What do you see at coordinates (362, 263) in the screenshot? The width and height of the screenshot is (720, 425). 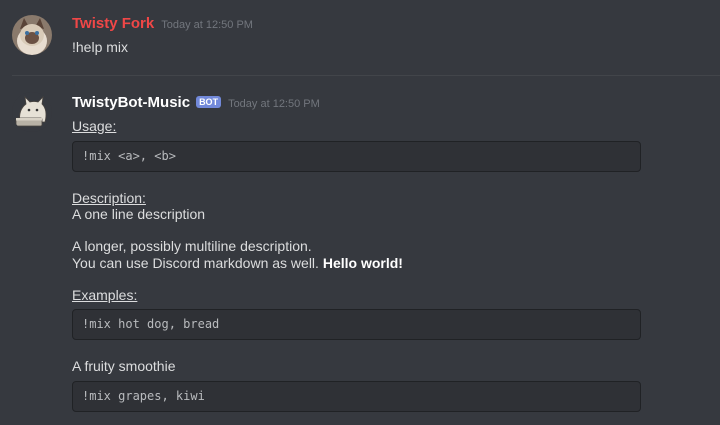 I see `bold-text: Hello world!` at bounding box center [362, 263].